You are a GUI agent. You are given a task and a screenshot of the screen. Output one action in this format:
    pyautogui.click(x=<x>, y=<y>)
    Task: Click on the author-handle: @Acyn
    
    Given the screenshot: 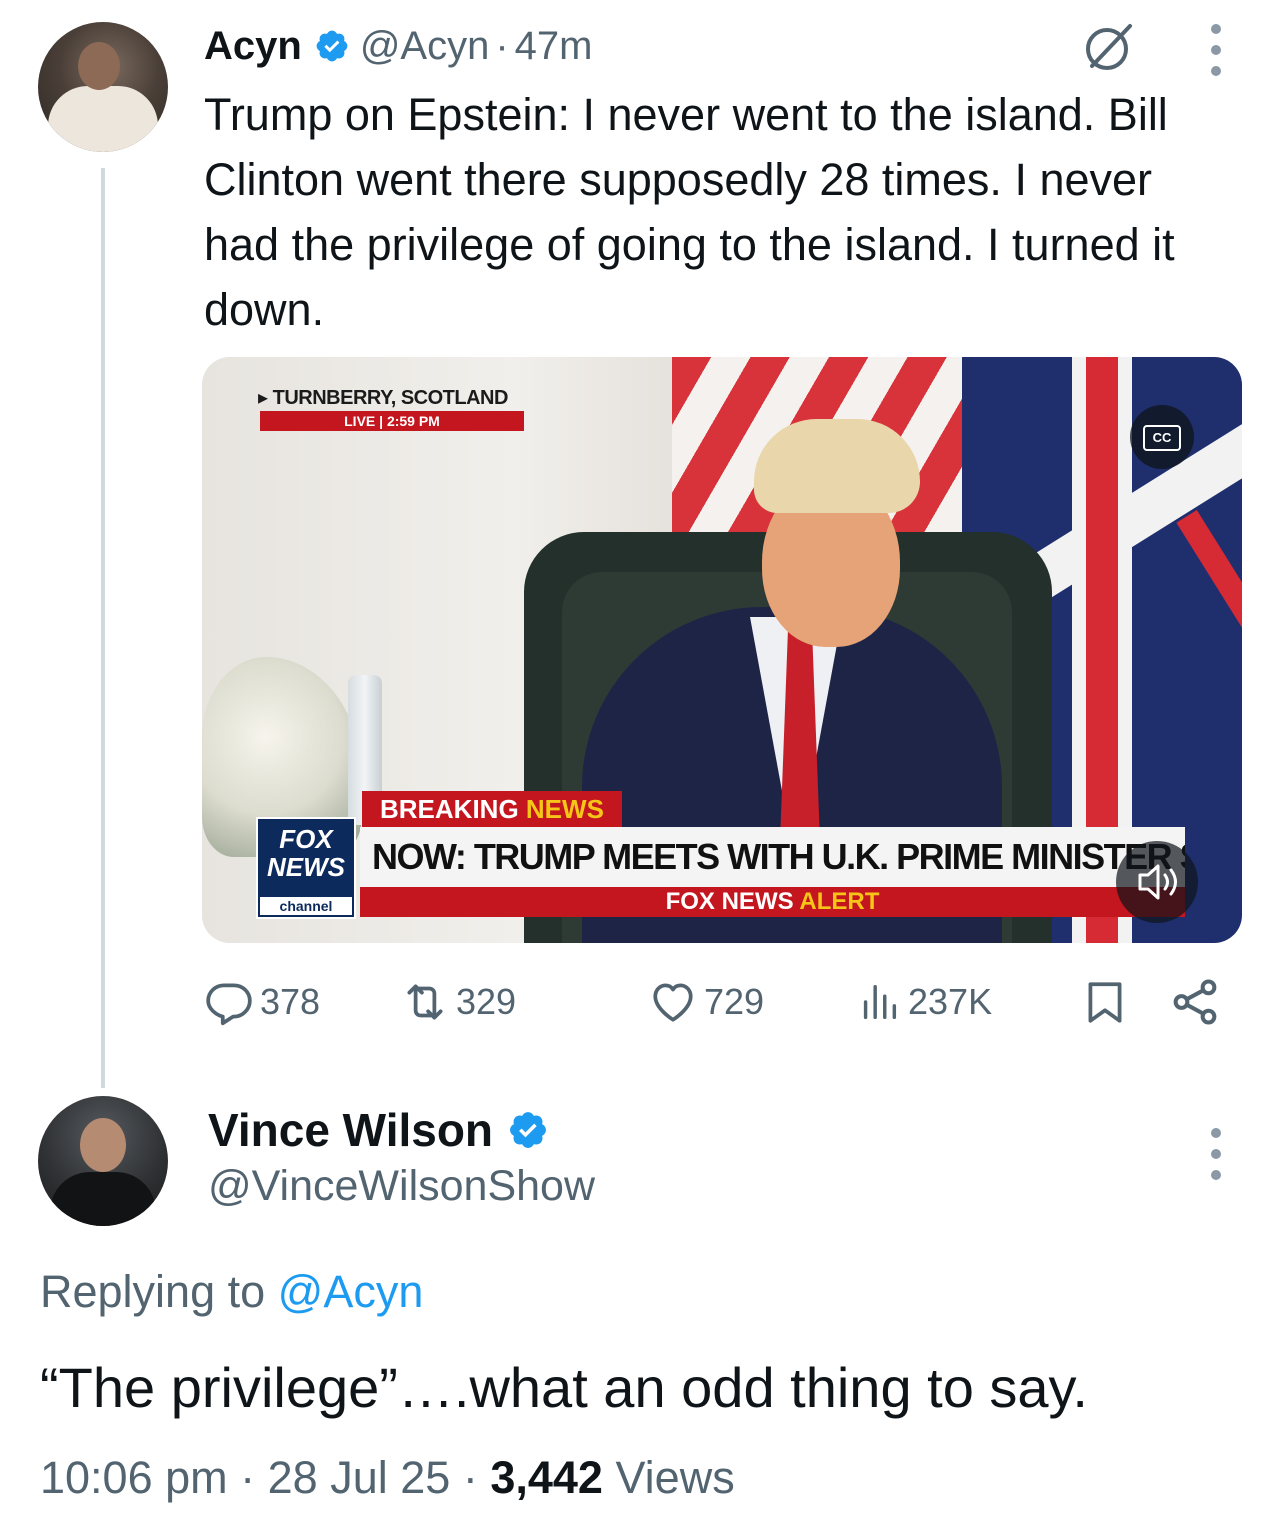 What is the action you would take?
    pyautogui.click(x=425, y=46)
    